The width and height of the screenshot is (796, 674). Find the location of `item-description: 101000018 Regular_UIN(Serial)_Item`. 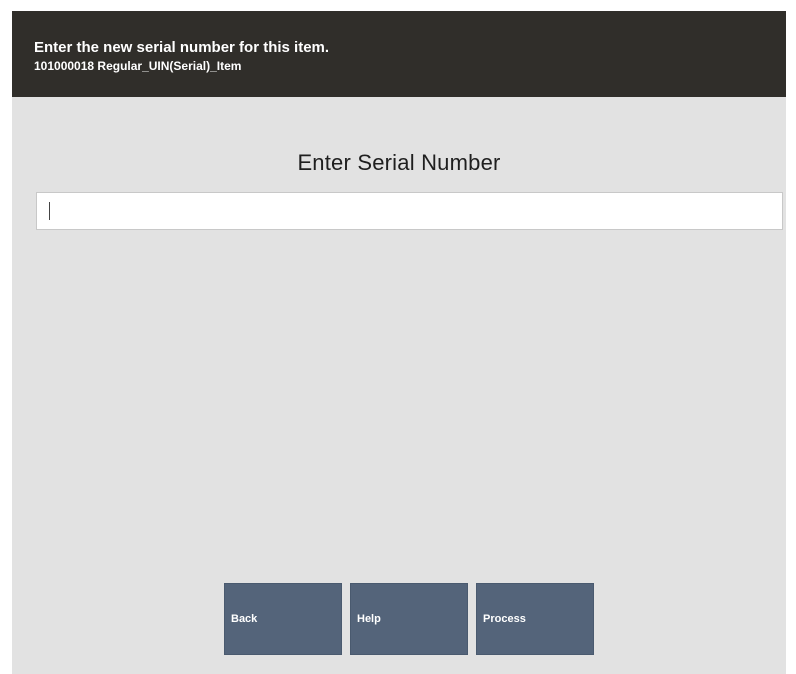

item-description: 101000018 Regular_UIN(Serial)_Item is located at coordinates (138, 66).